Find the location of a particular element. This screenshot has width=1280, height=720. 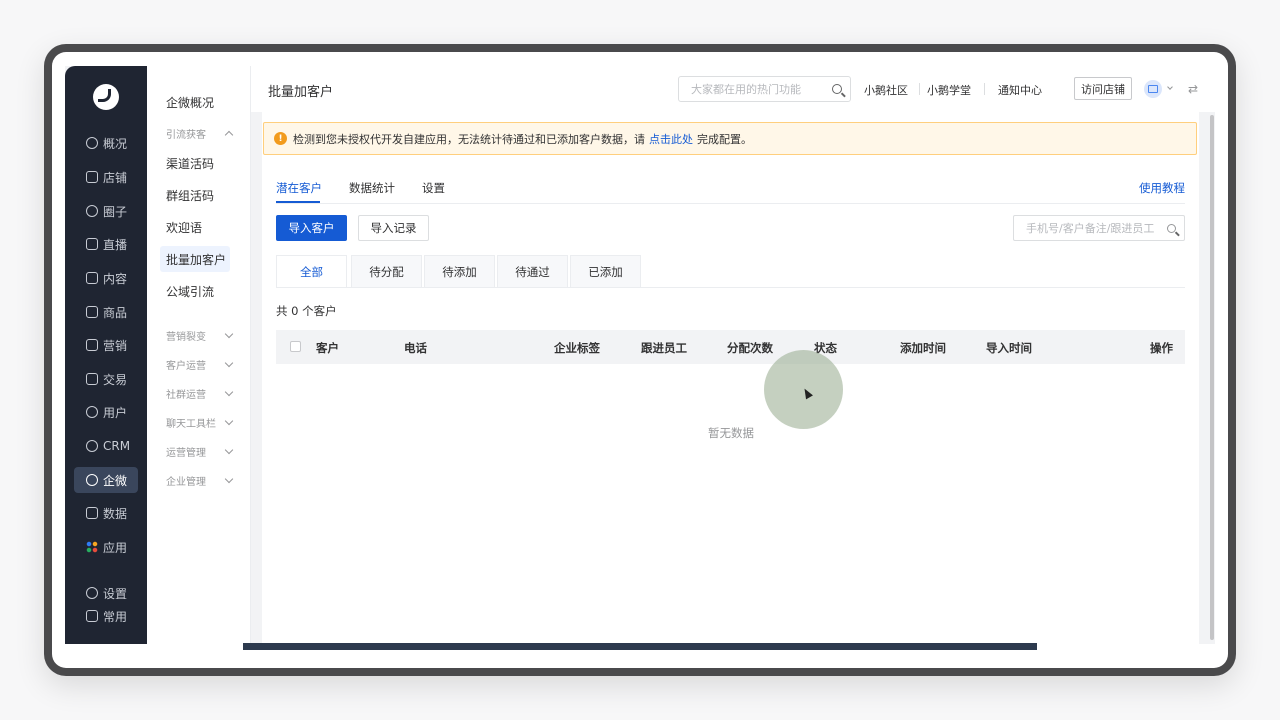

tutorial-link: 使用教程 is located at coordinates (1162, 188).